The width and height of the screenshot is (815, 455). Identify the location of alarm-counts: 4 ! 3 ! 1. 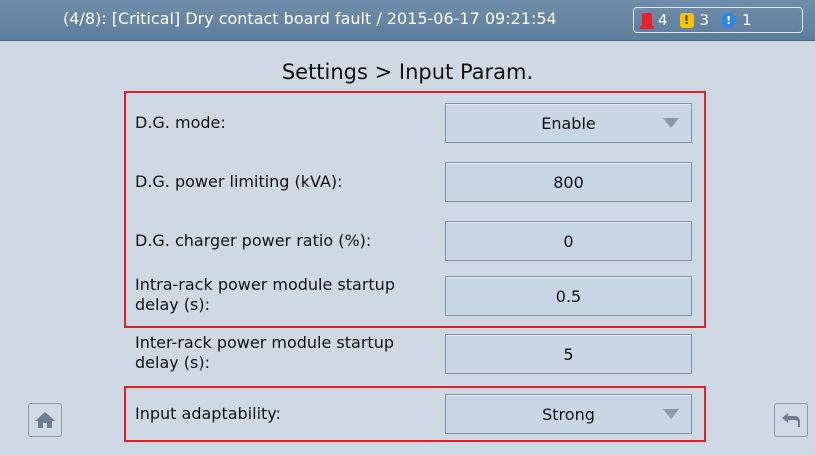
(718, 20).